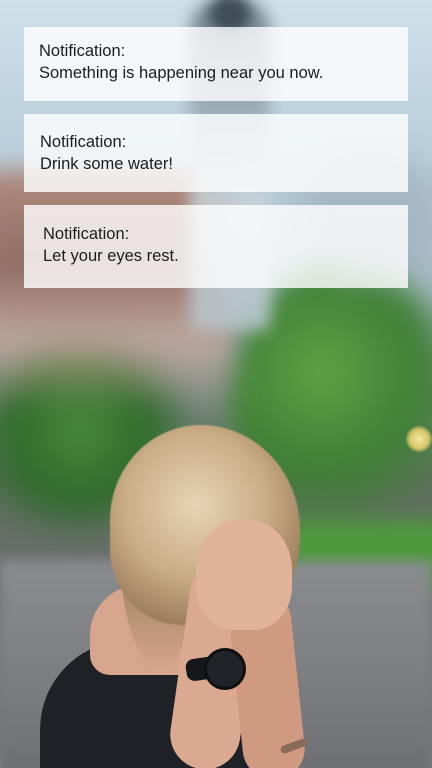 Image resolution: width=432 pixels, height=768 pixels. I want to click on notification-message: Drink some water!, so click(106, 164).